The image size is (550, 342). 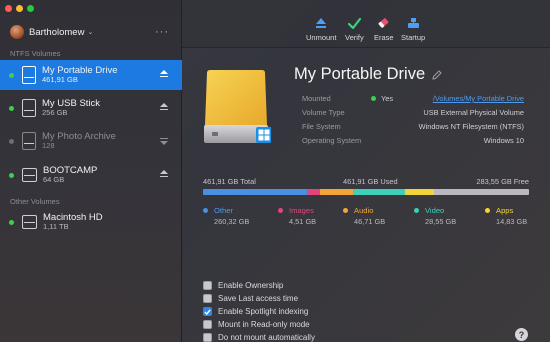 I want to click on option-label: Enable Spotlight indexing, so click(x=263, y=311).